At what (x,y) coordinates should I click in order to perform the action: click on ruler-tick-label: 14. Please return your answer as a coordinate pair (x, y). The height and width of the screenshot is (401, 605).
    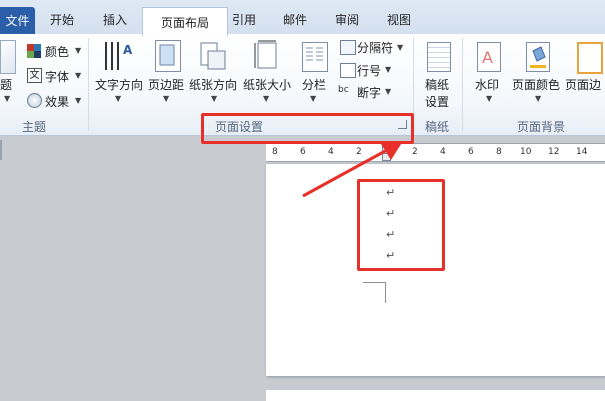
    Looking at the image, I should click on (582, 152).